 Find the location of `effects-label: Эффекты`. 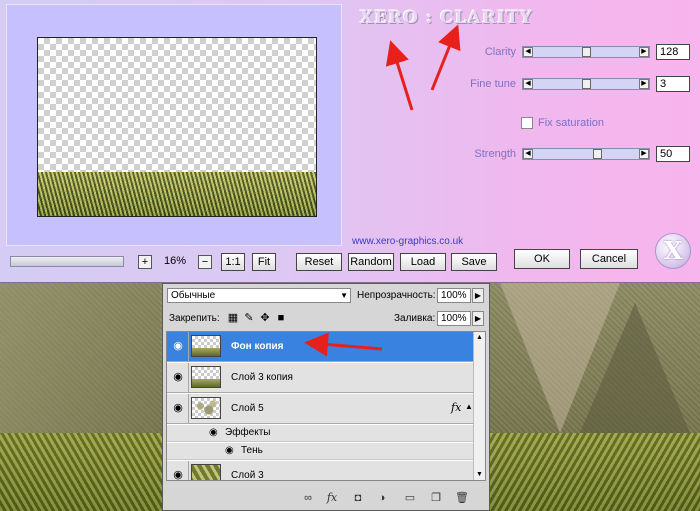

effects-label: Эффекты is located at coordinates (248, 432).